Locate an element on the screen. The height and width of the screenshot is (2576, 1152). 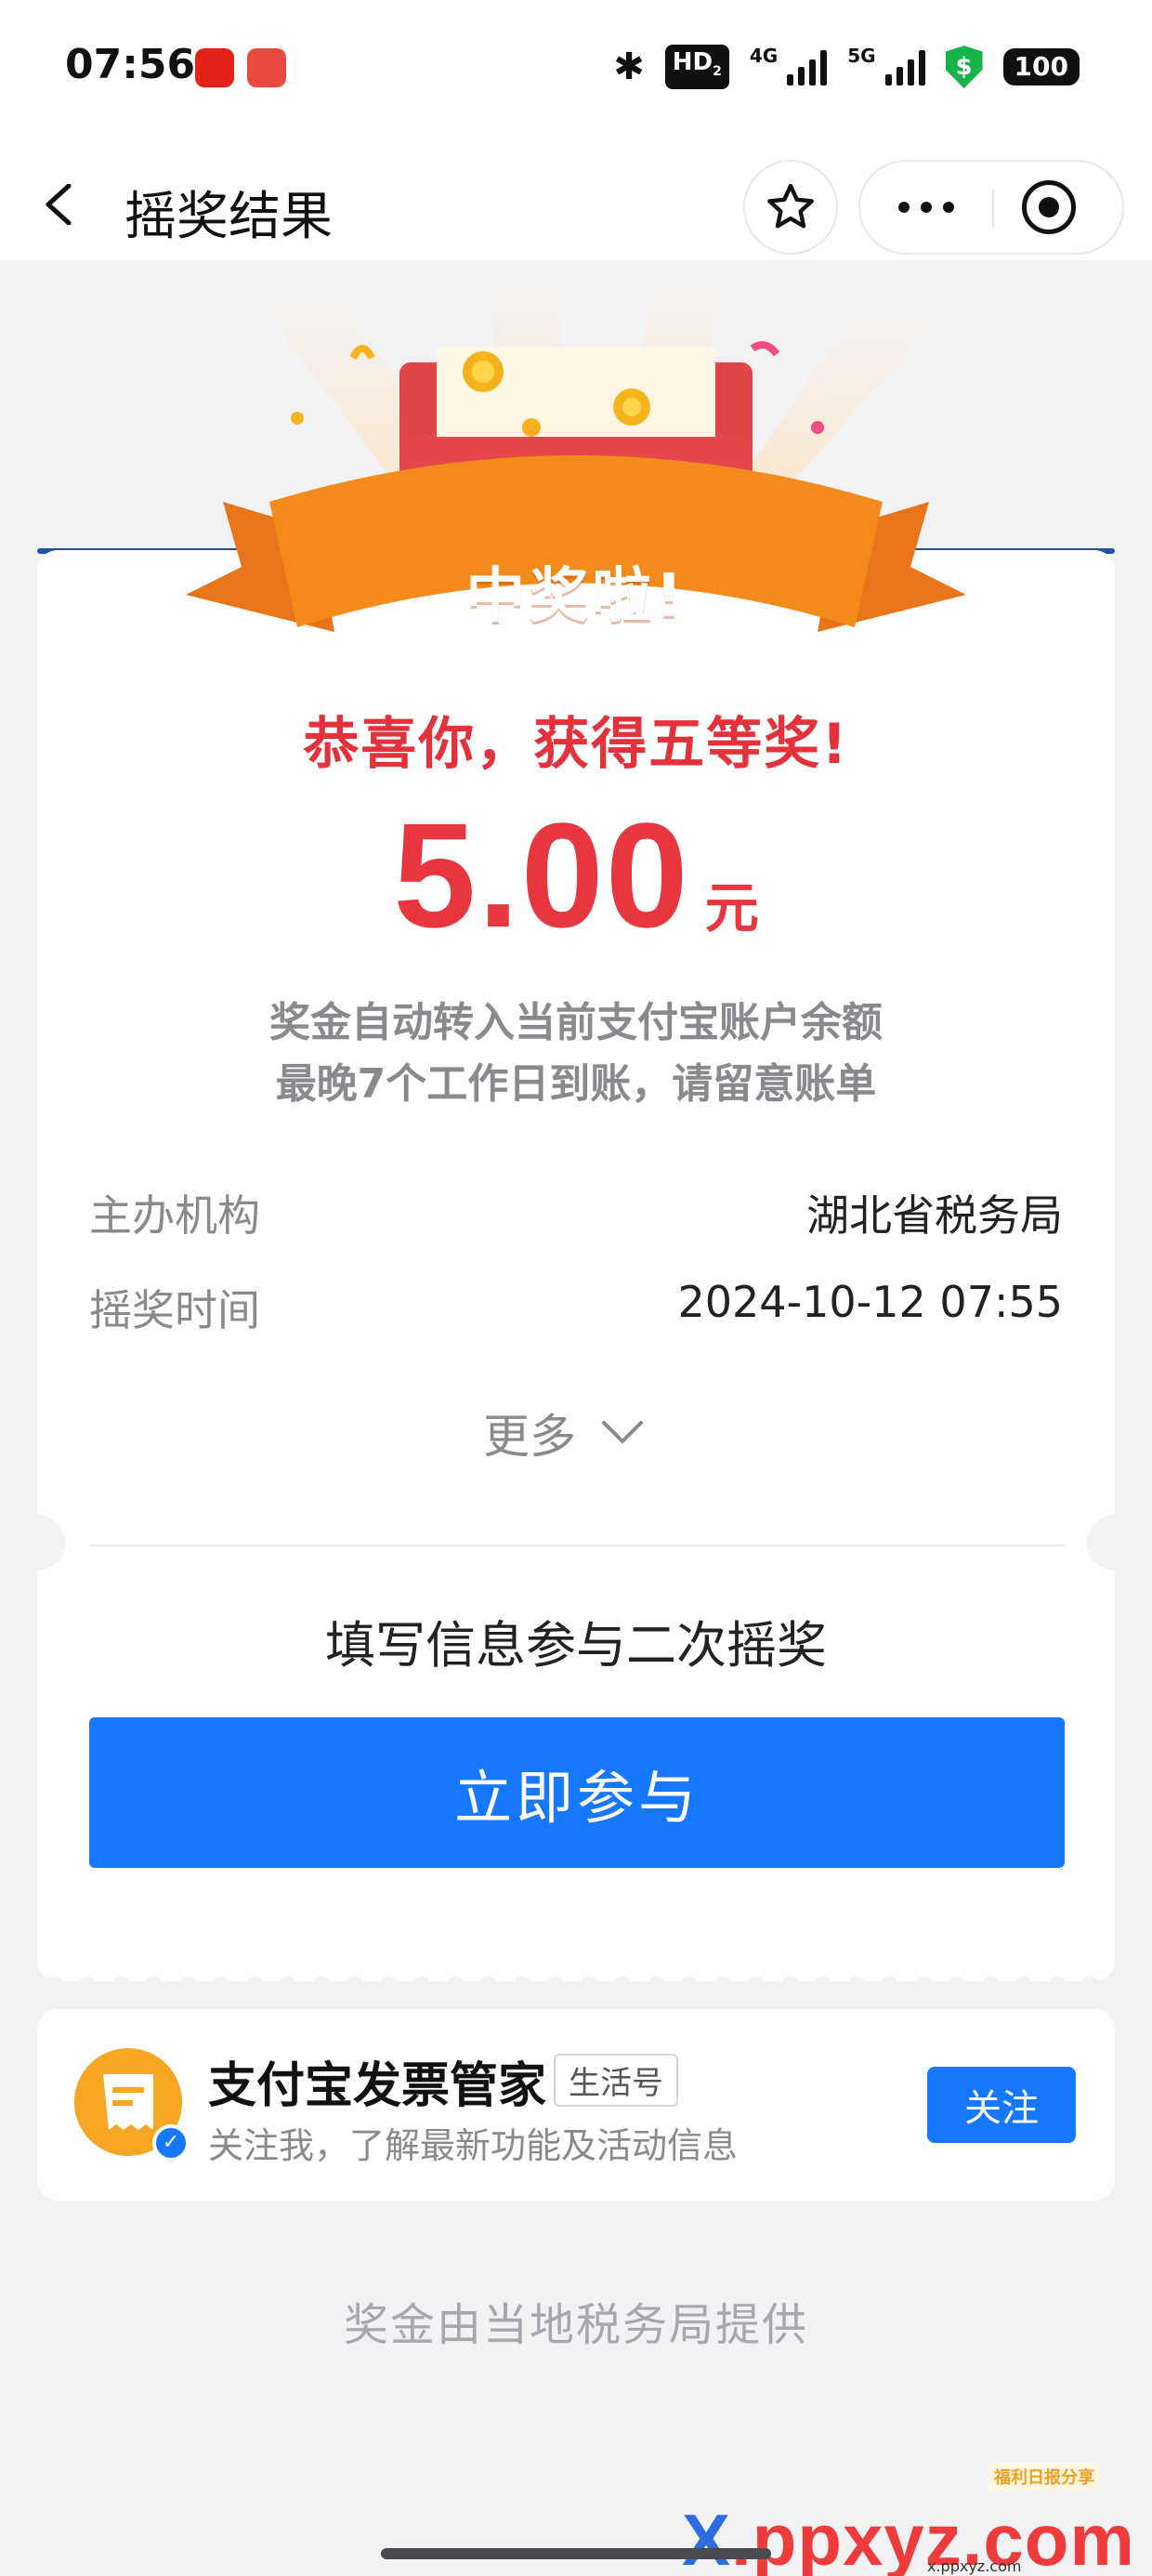
card-notch-right is located at coordinates (1115, 1543).